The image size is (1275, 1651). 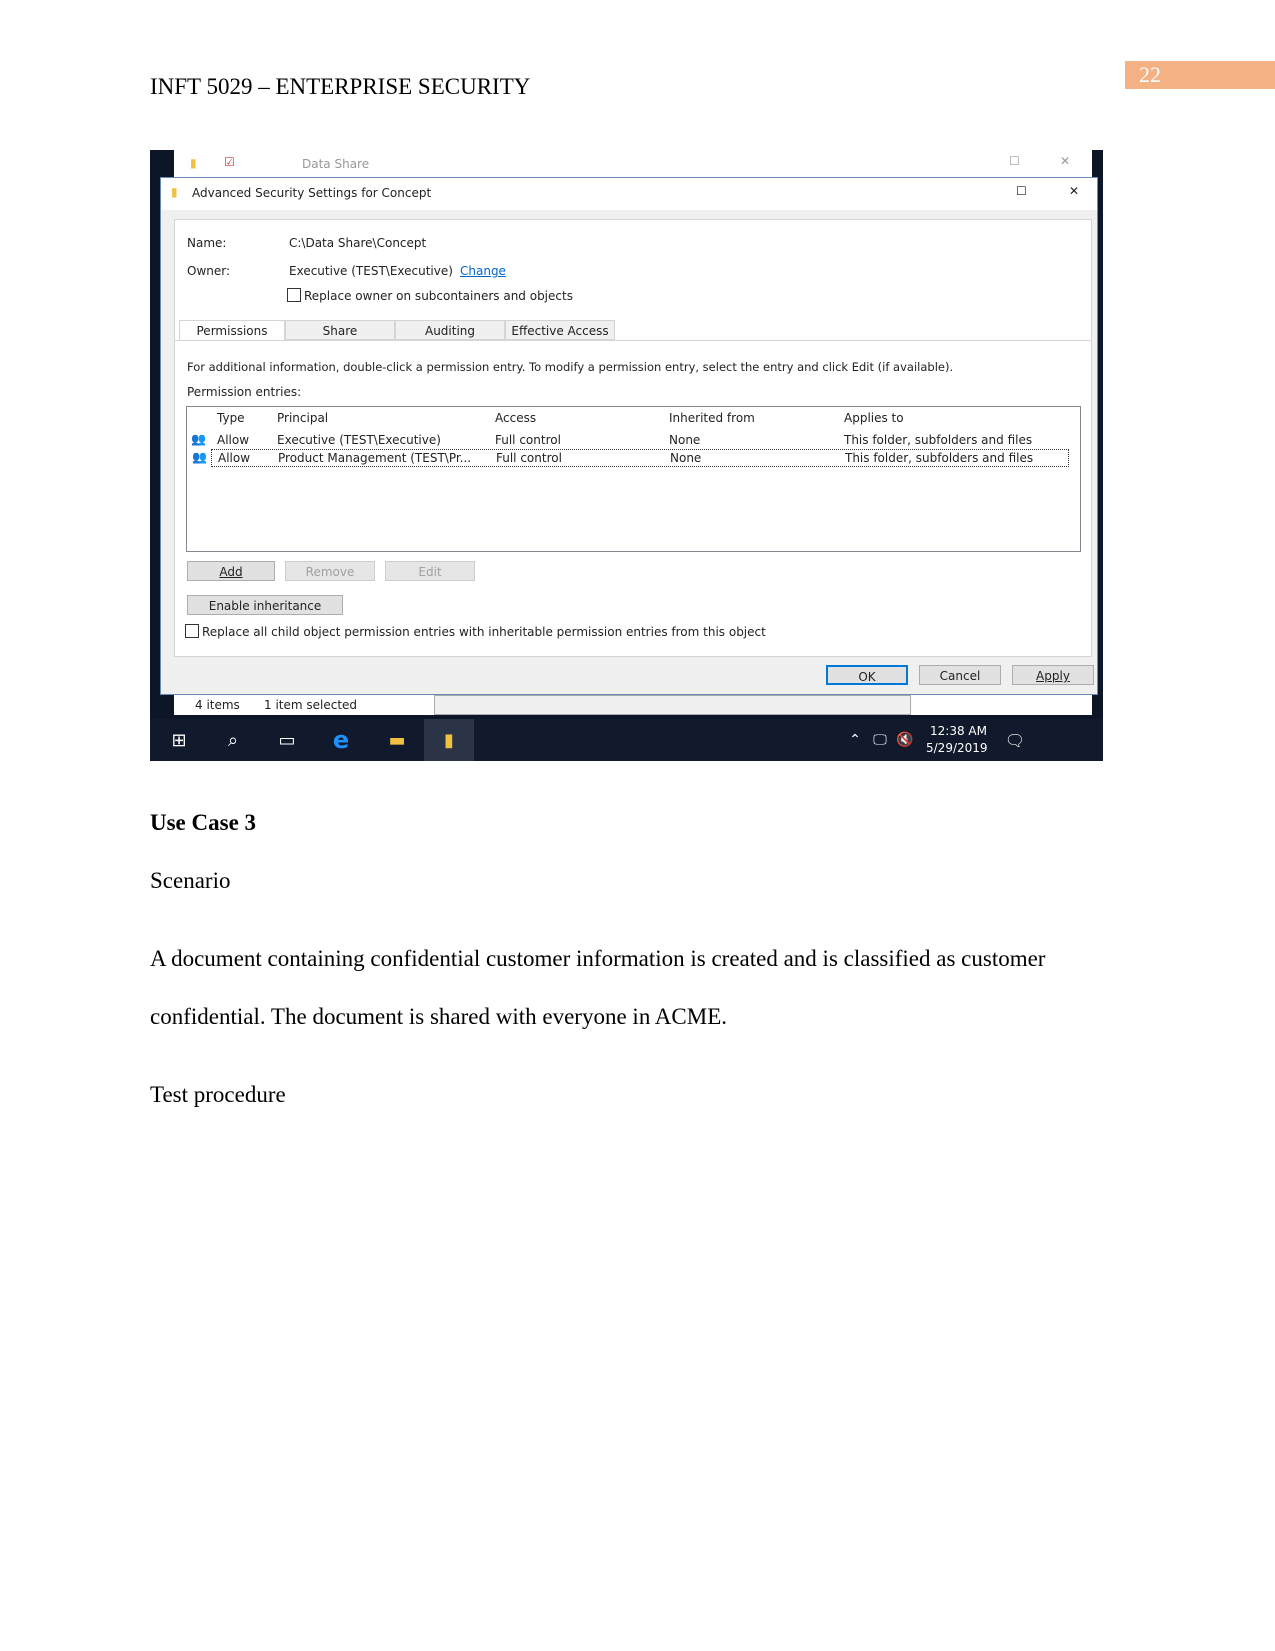 What do you see at coordinates (231, 571) in the screenshot?
I see `add-button: Add` at bounding box center [231, 571].